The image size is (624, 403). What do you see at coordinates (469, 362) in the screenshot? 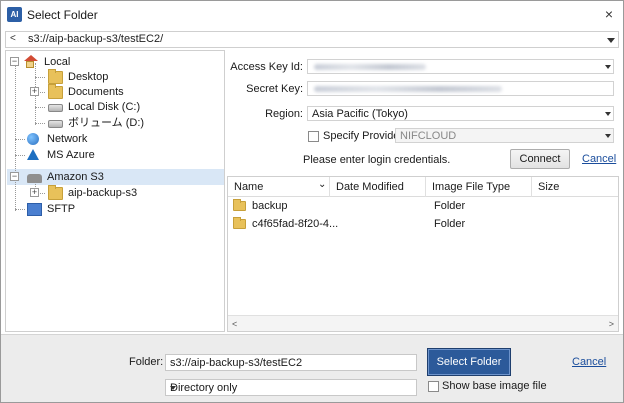
I see `select-folder-button: Select Folder` at bounding box center [469, 362].